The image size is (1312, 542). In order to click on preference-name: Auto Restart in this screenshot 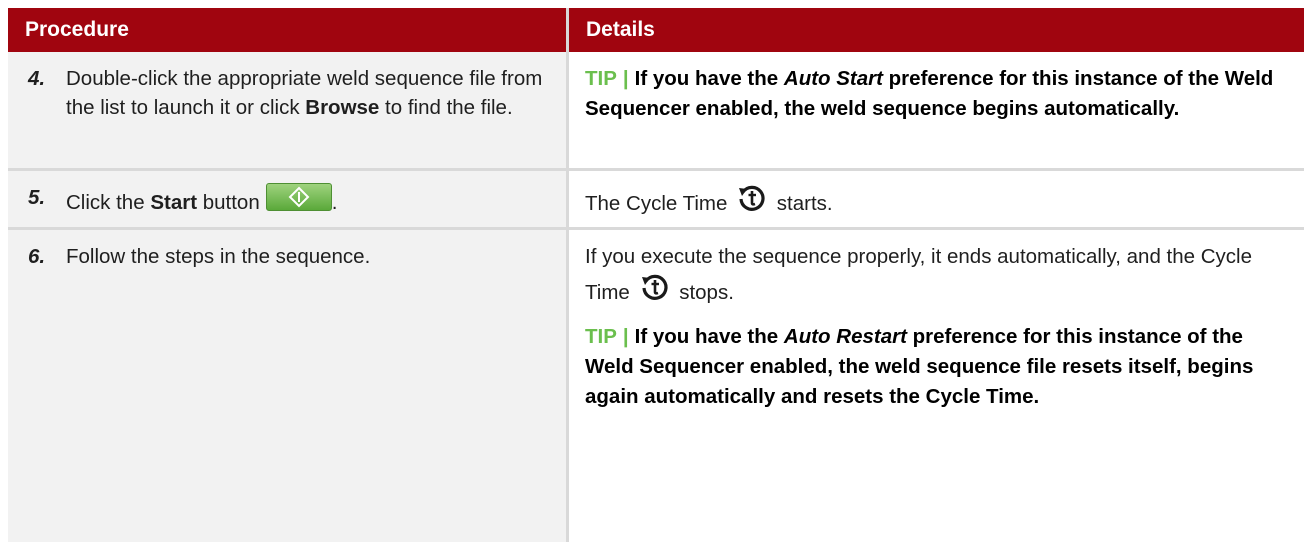, I will do `click(845, 336)`.